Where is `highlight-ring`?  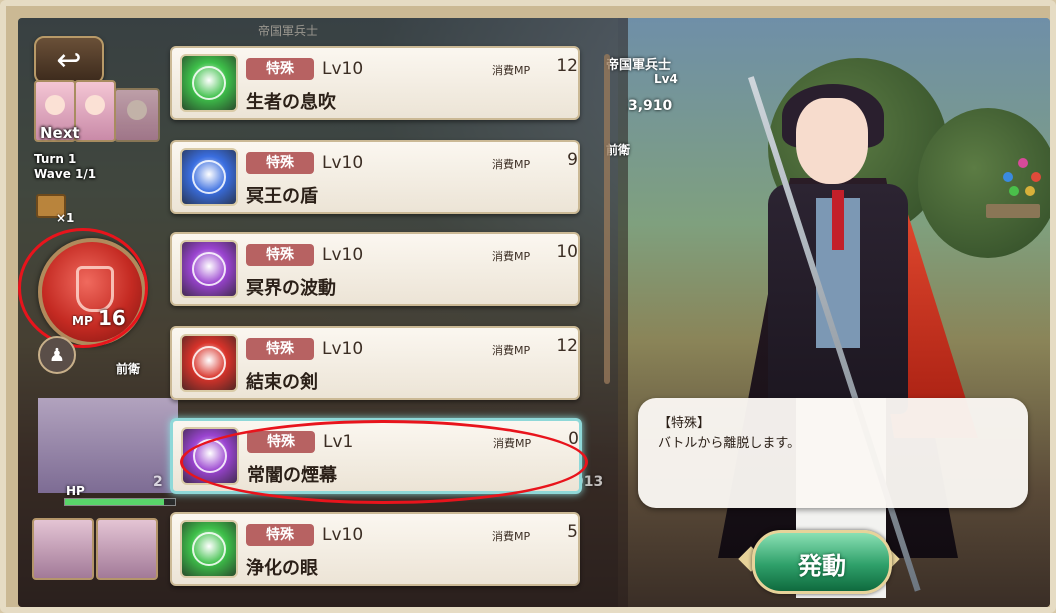
highlight-ring is located at coordinates (83, 288).